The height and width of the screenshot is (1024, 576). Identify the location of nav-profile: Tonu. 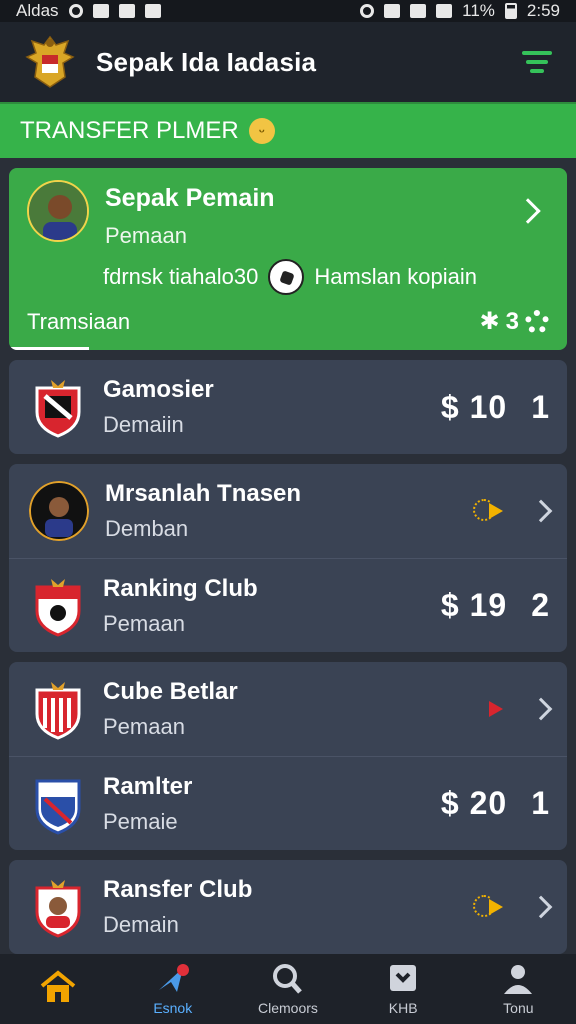
(518, 989).